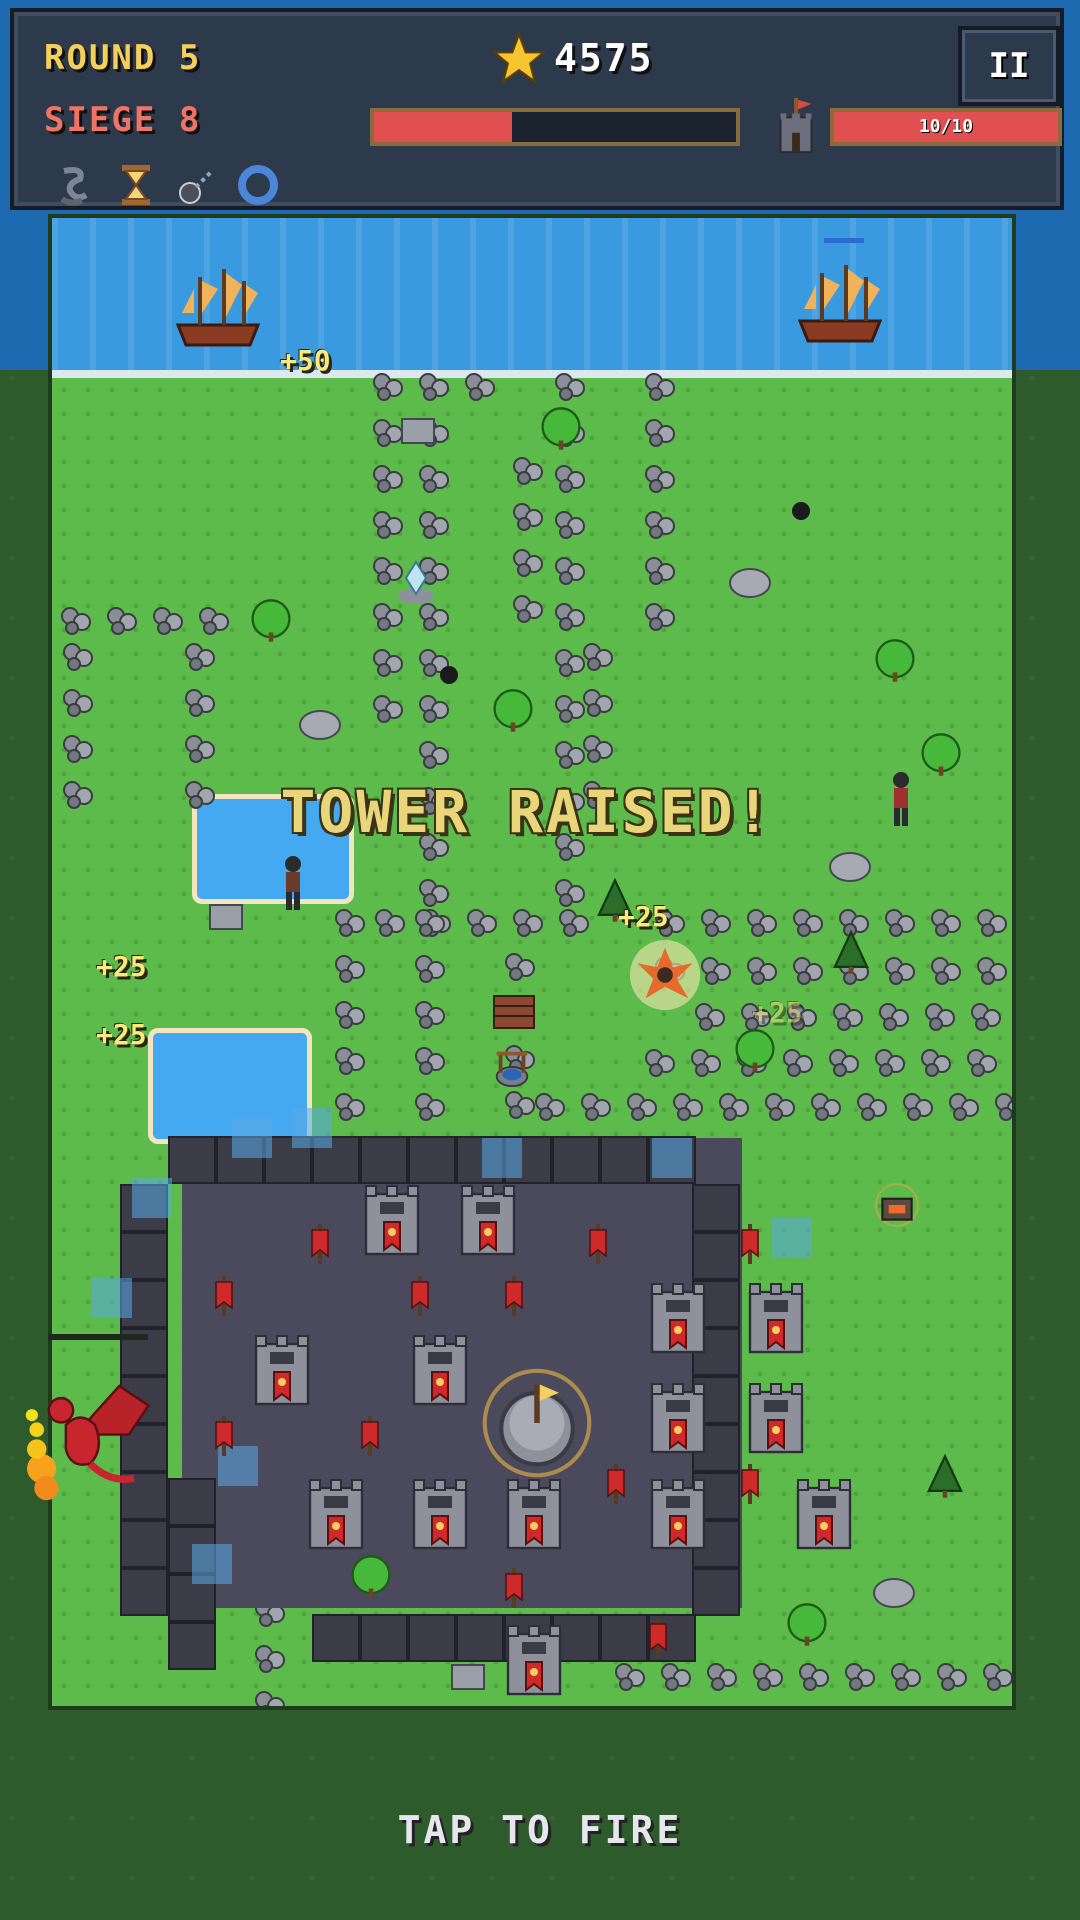 Image resolution: width=1080 pixels, height=1920 pixels. Describe the element at coordinates (527, 812) in the screenshot. I see `tower-raised-announcement: TOWER RAISED!` at that location.